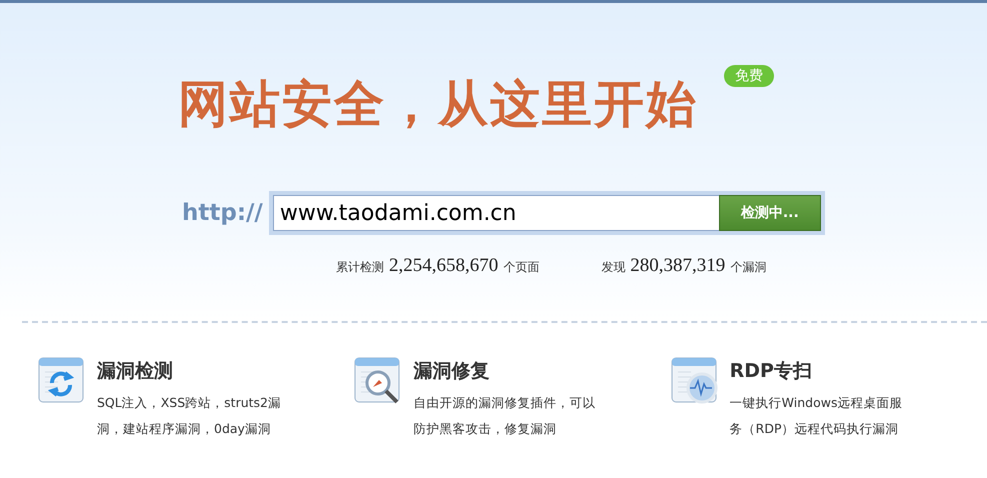 This screenshot has width=987, height=478. Describe the element at coordinates (184, 429) in the screenshot. I see `feature-description: 洞，建站程序漏洞，0day漏洞` at that location.